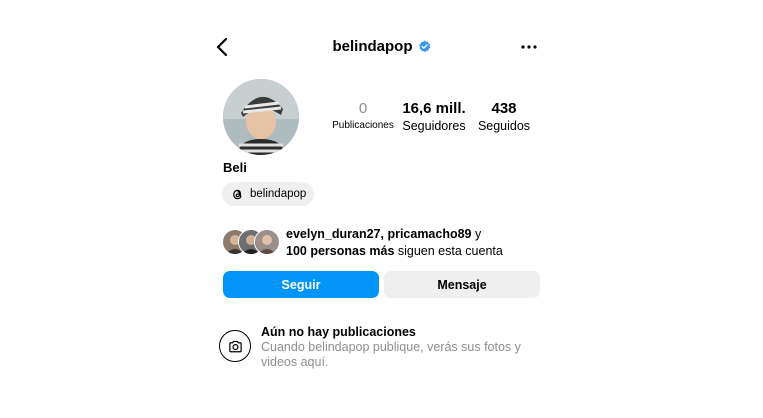 This screenshot has width=763, height=418. What do you see at coordinates (363, 125) in the screenshot?
I see `posts-label: Publicaciones` at bounding box center [363, 125].